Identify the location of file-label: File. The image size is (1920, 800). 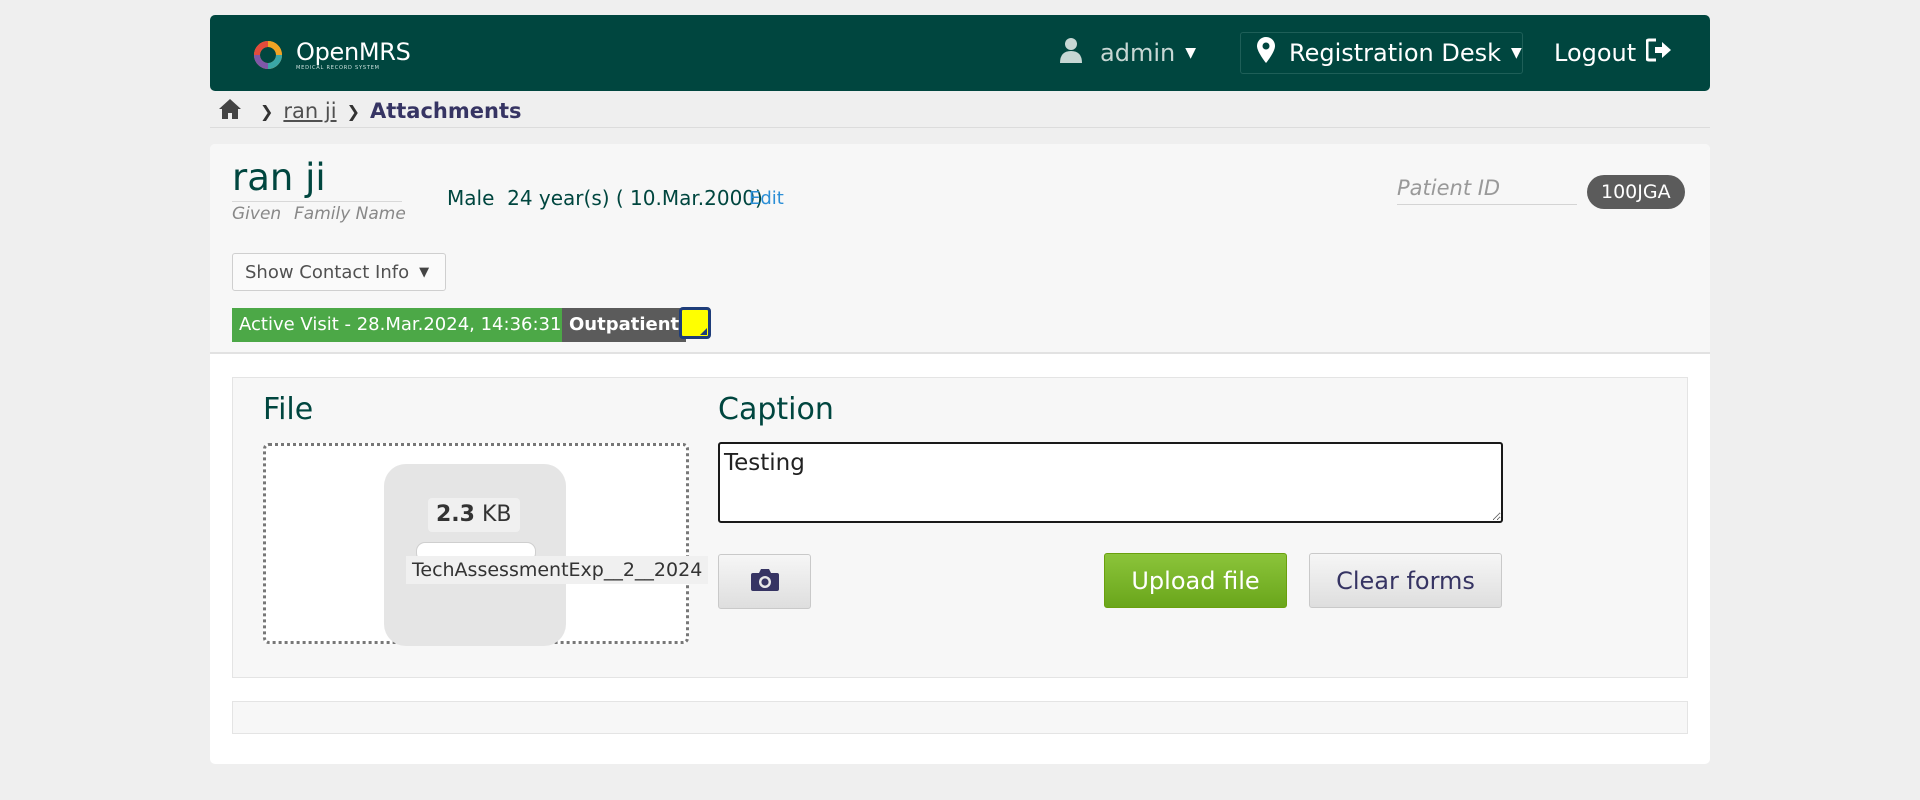
(288, 409).